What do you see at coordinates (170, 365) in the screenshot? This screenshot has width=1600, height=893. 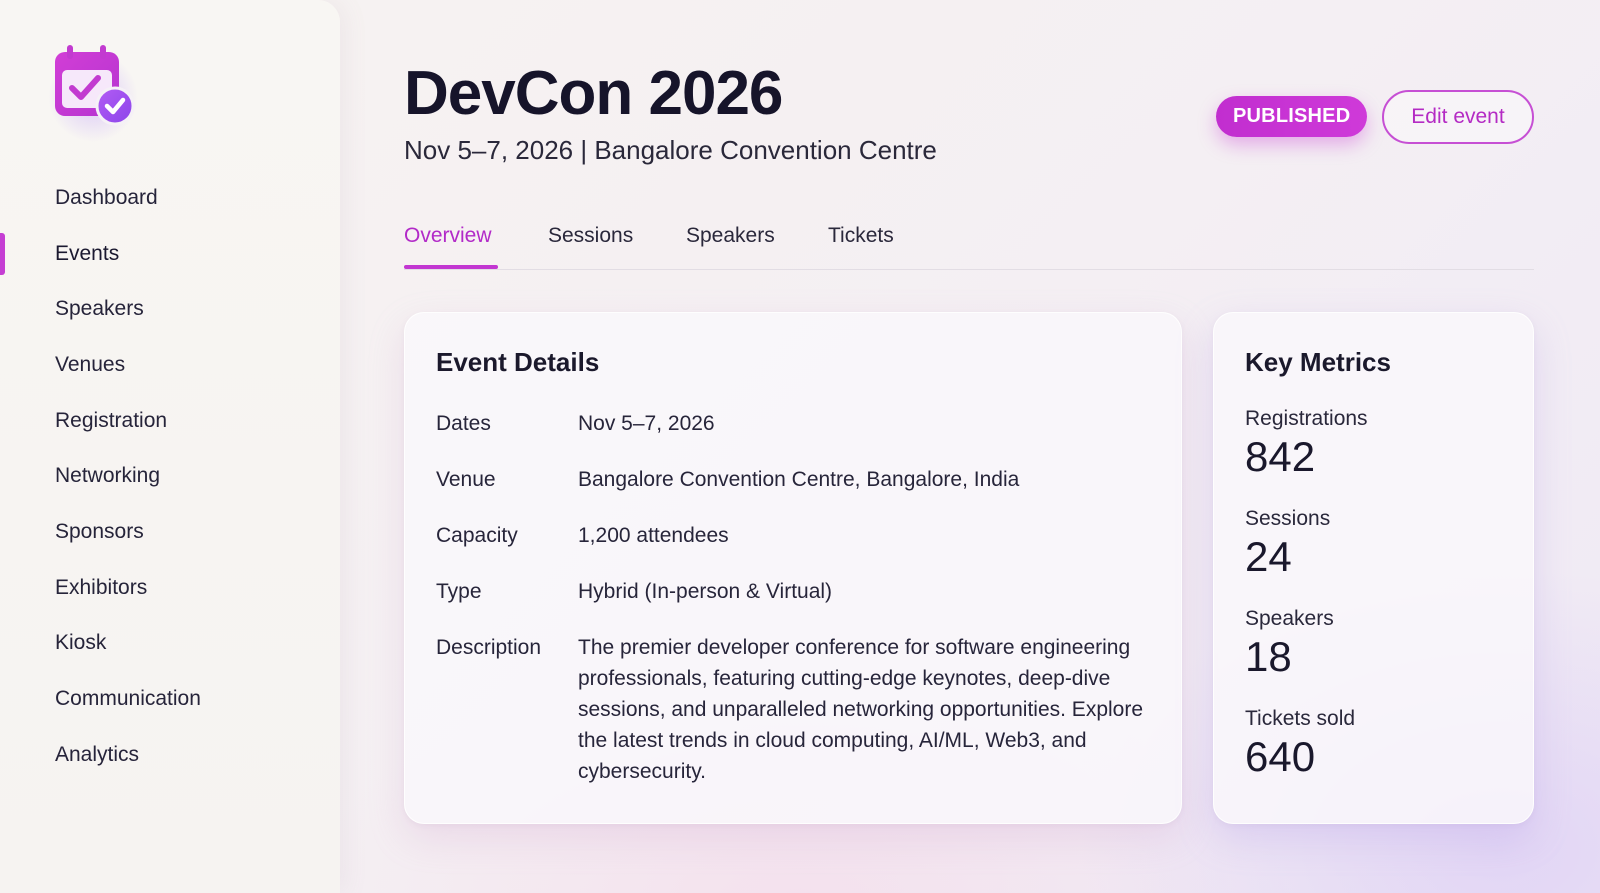 I see `sidebar-item-venues: Venues` at bounding box center [170, 365].